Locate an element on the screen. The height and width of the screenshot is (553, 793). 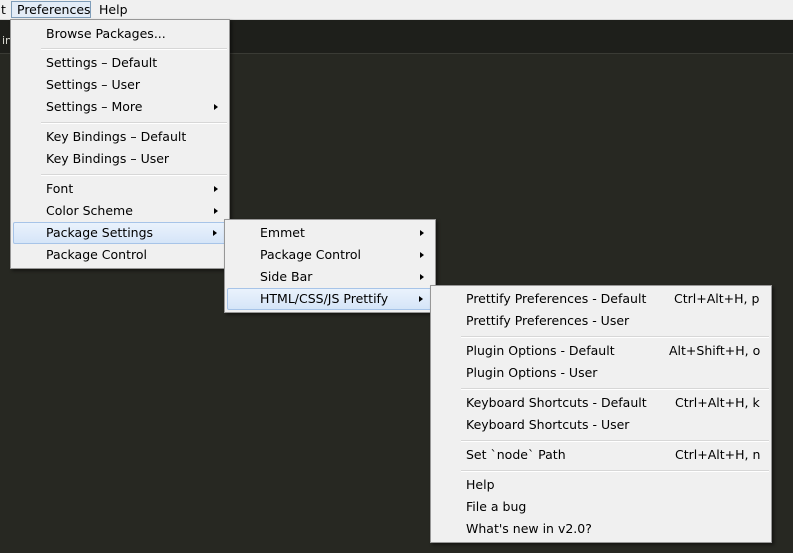
menu-item-settings-default: Settings – Default is located at coordinates (120, 63).